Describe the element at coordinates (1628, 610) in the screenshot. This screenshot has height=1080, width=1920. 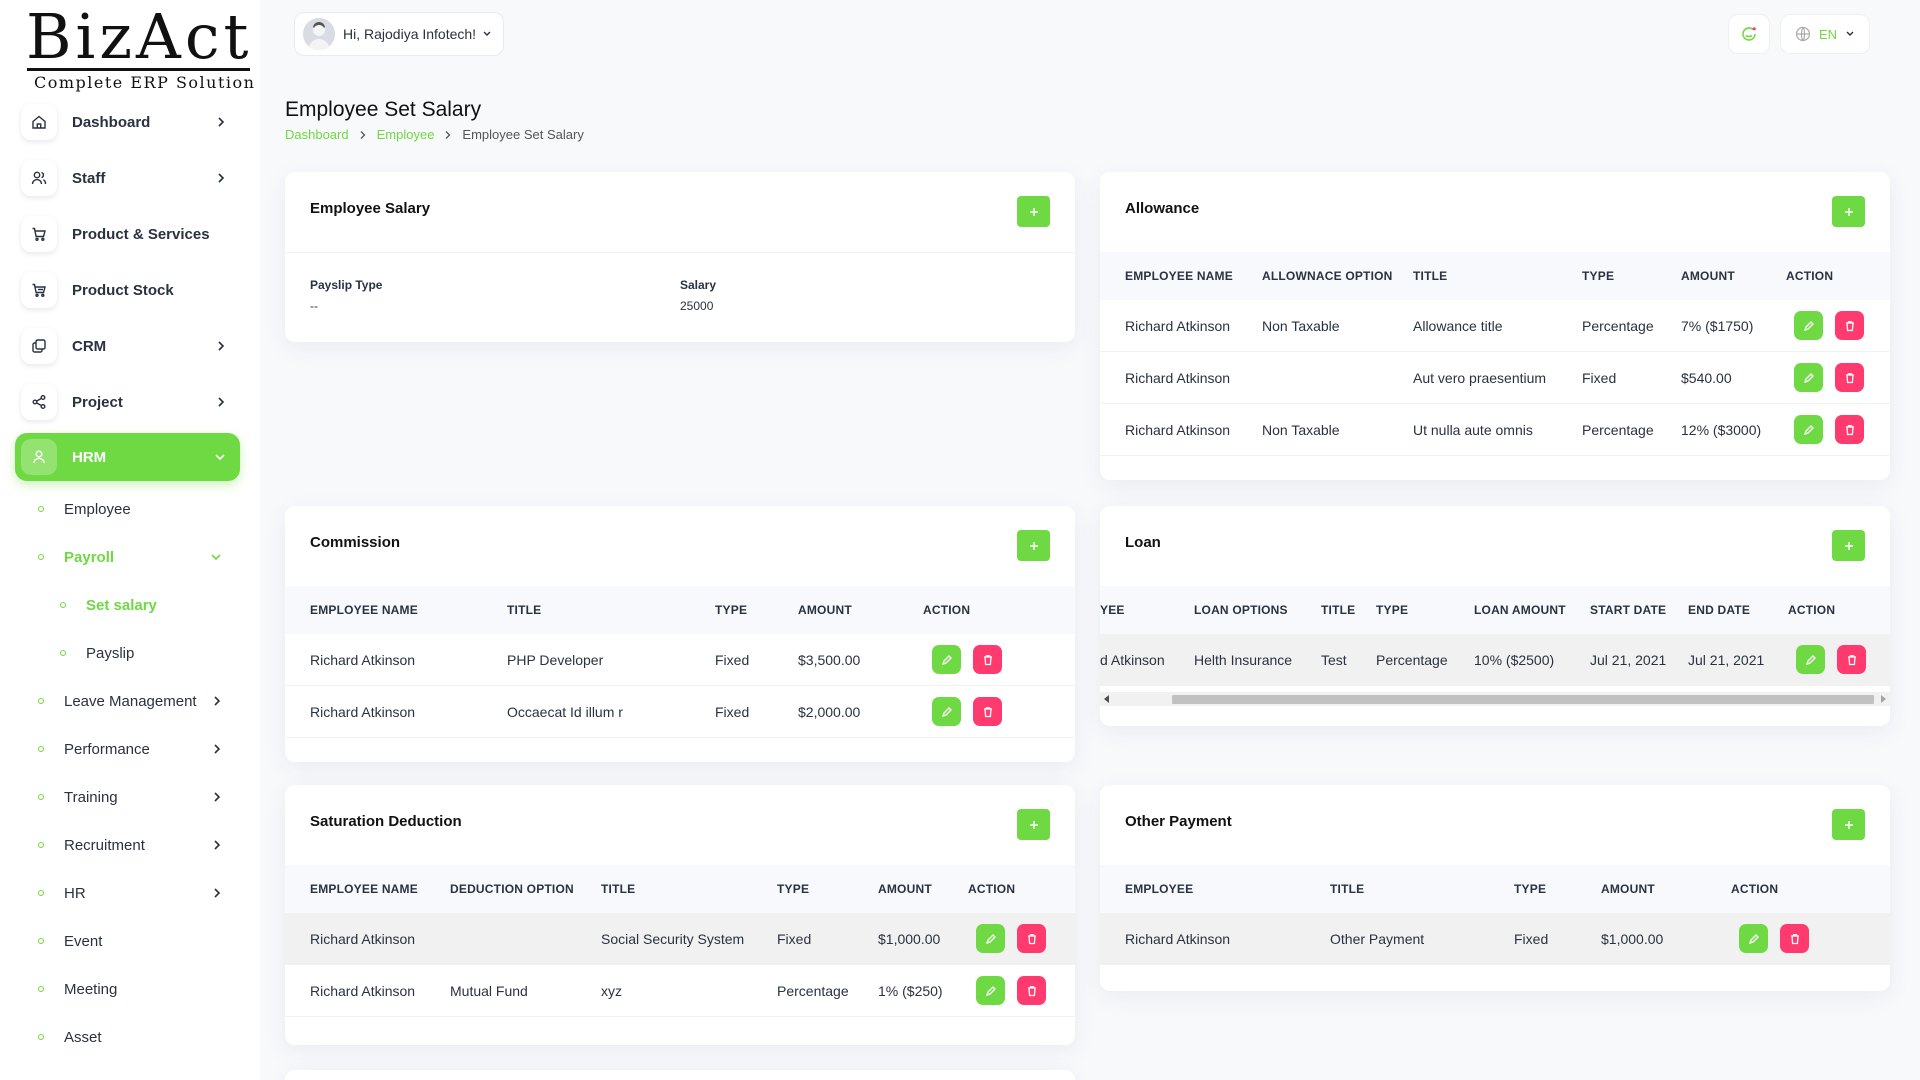
I see `column-header: START DATE` at that location.